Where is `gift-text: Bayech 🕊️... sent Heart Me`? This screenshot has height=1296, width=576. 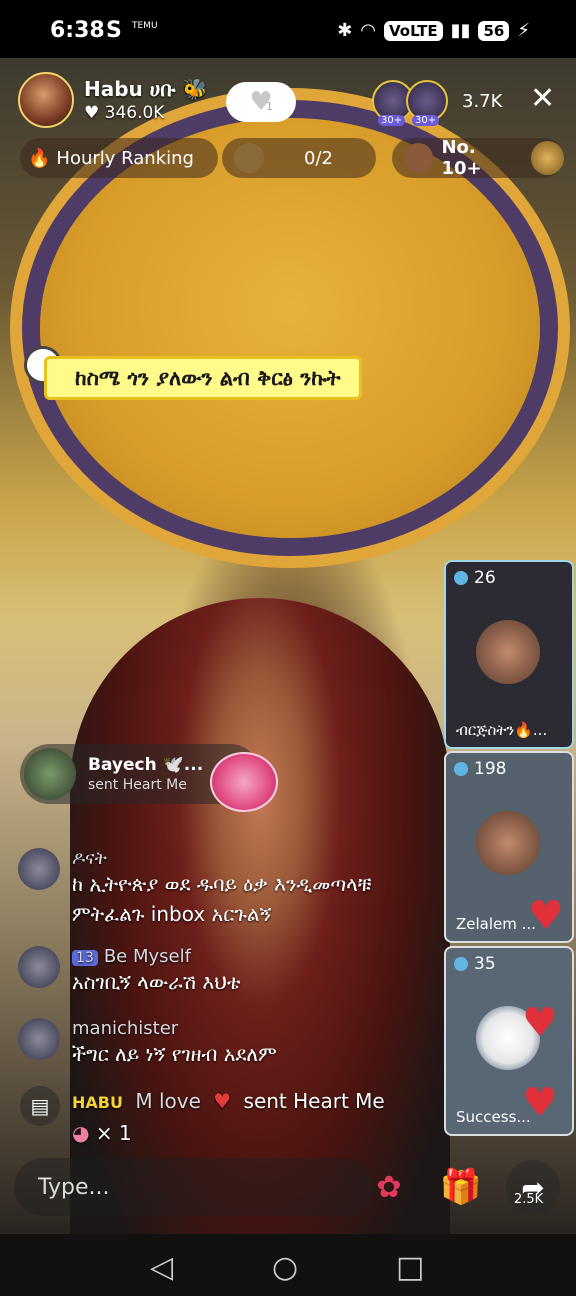 gift-text: Bayech 🕊️... sent Heart Me is located at coordinates (145, 774).